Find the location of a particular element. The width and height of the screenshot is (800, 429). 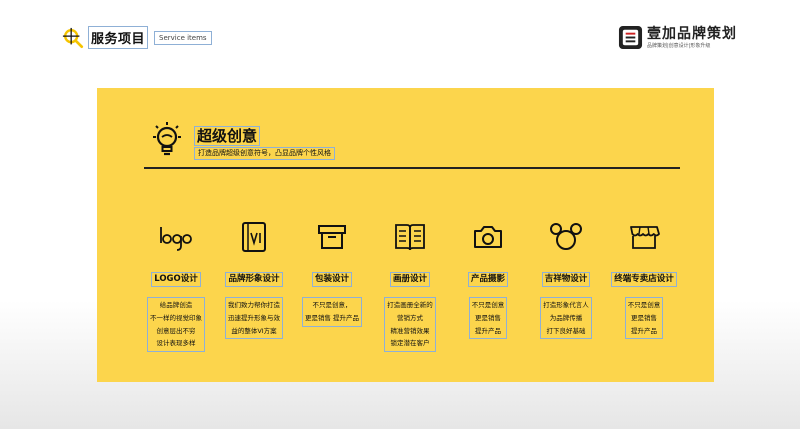

card-description-line: 益的整体VI方案 is located at coordinates (254, 330).